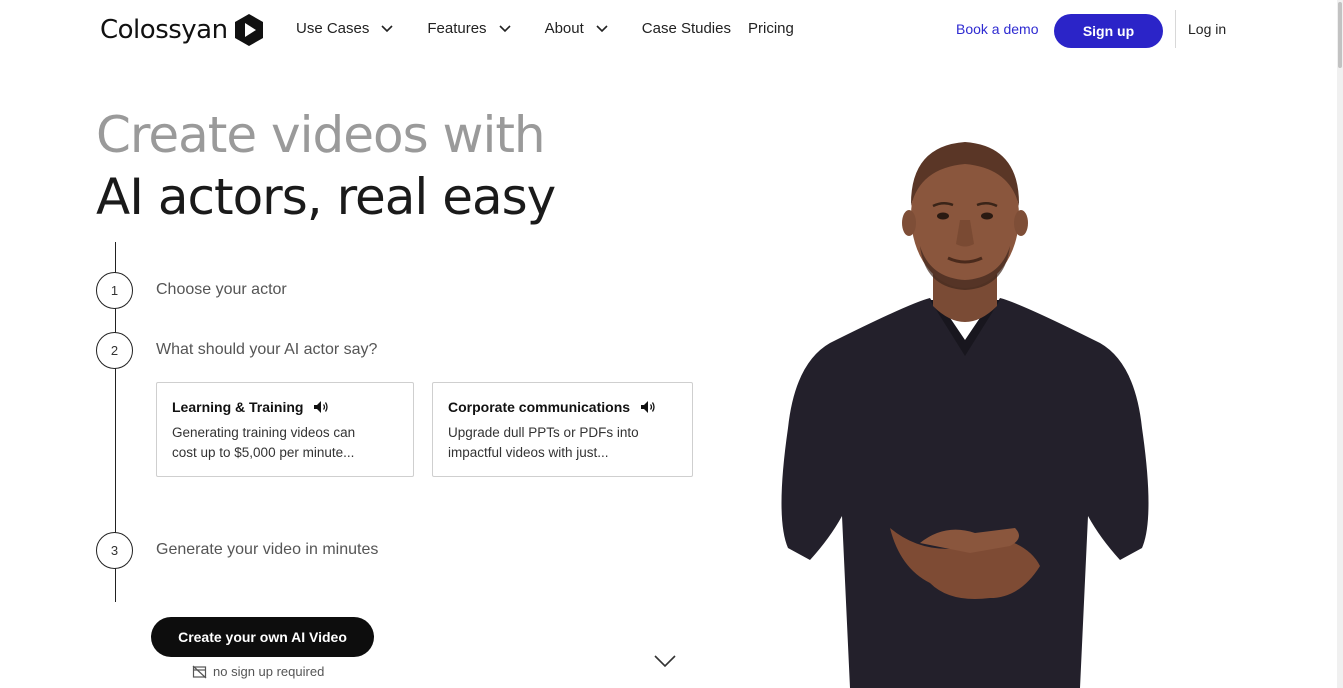 Image resolution: width=1343 pixels, height=688 pixels. What do you see at coordinates (333, 28) in the screenshot?
I see `nav-label: Use Cases` at bounding box center [333, 28].